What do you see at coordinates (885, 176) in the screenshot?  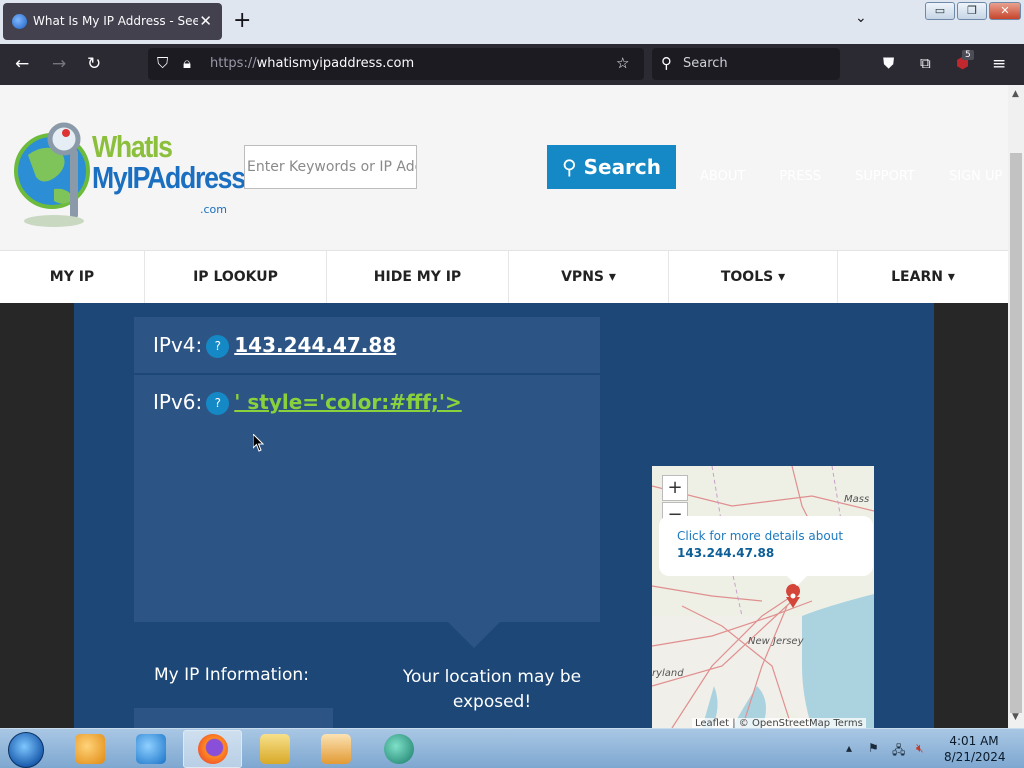 I see `top-link-support: SUPPORT` at bounding box center [885, 176].